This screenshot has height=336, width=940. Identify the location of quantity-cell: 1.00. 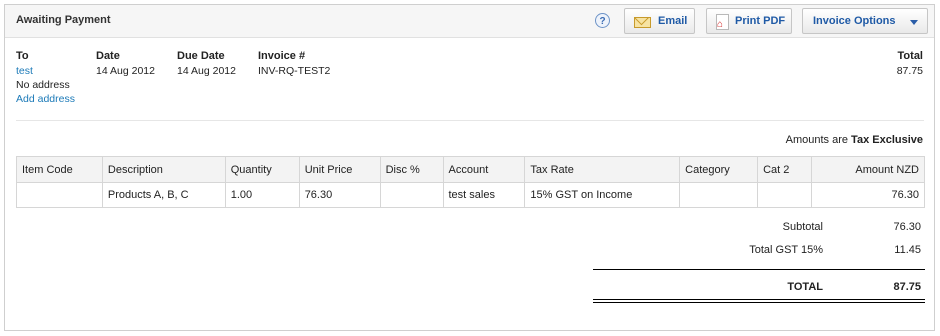
(262, 195).